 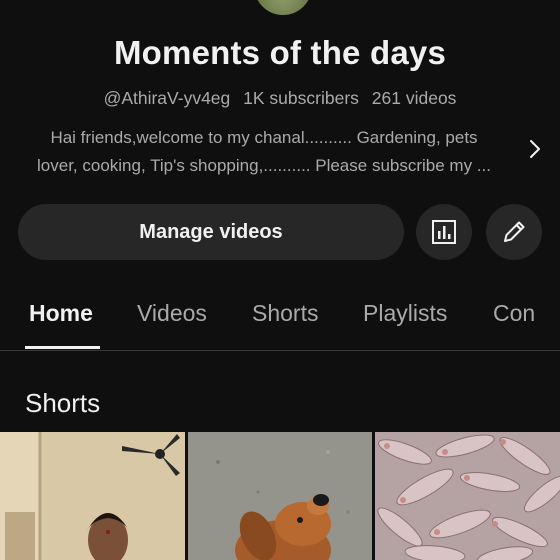 What do you see at coordinates (535, 149) in the screenshot?
I see `chevron-right-icon` at bounding box center [535, 149].